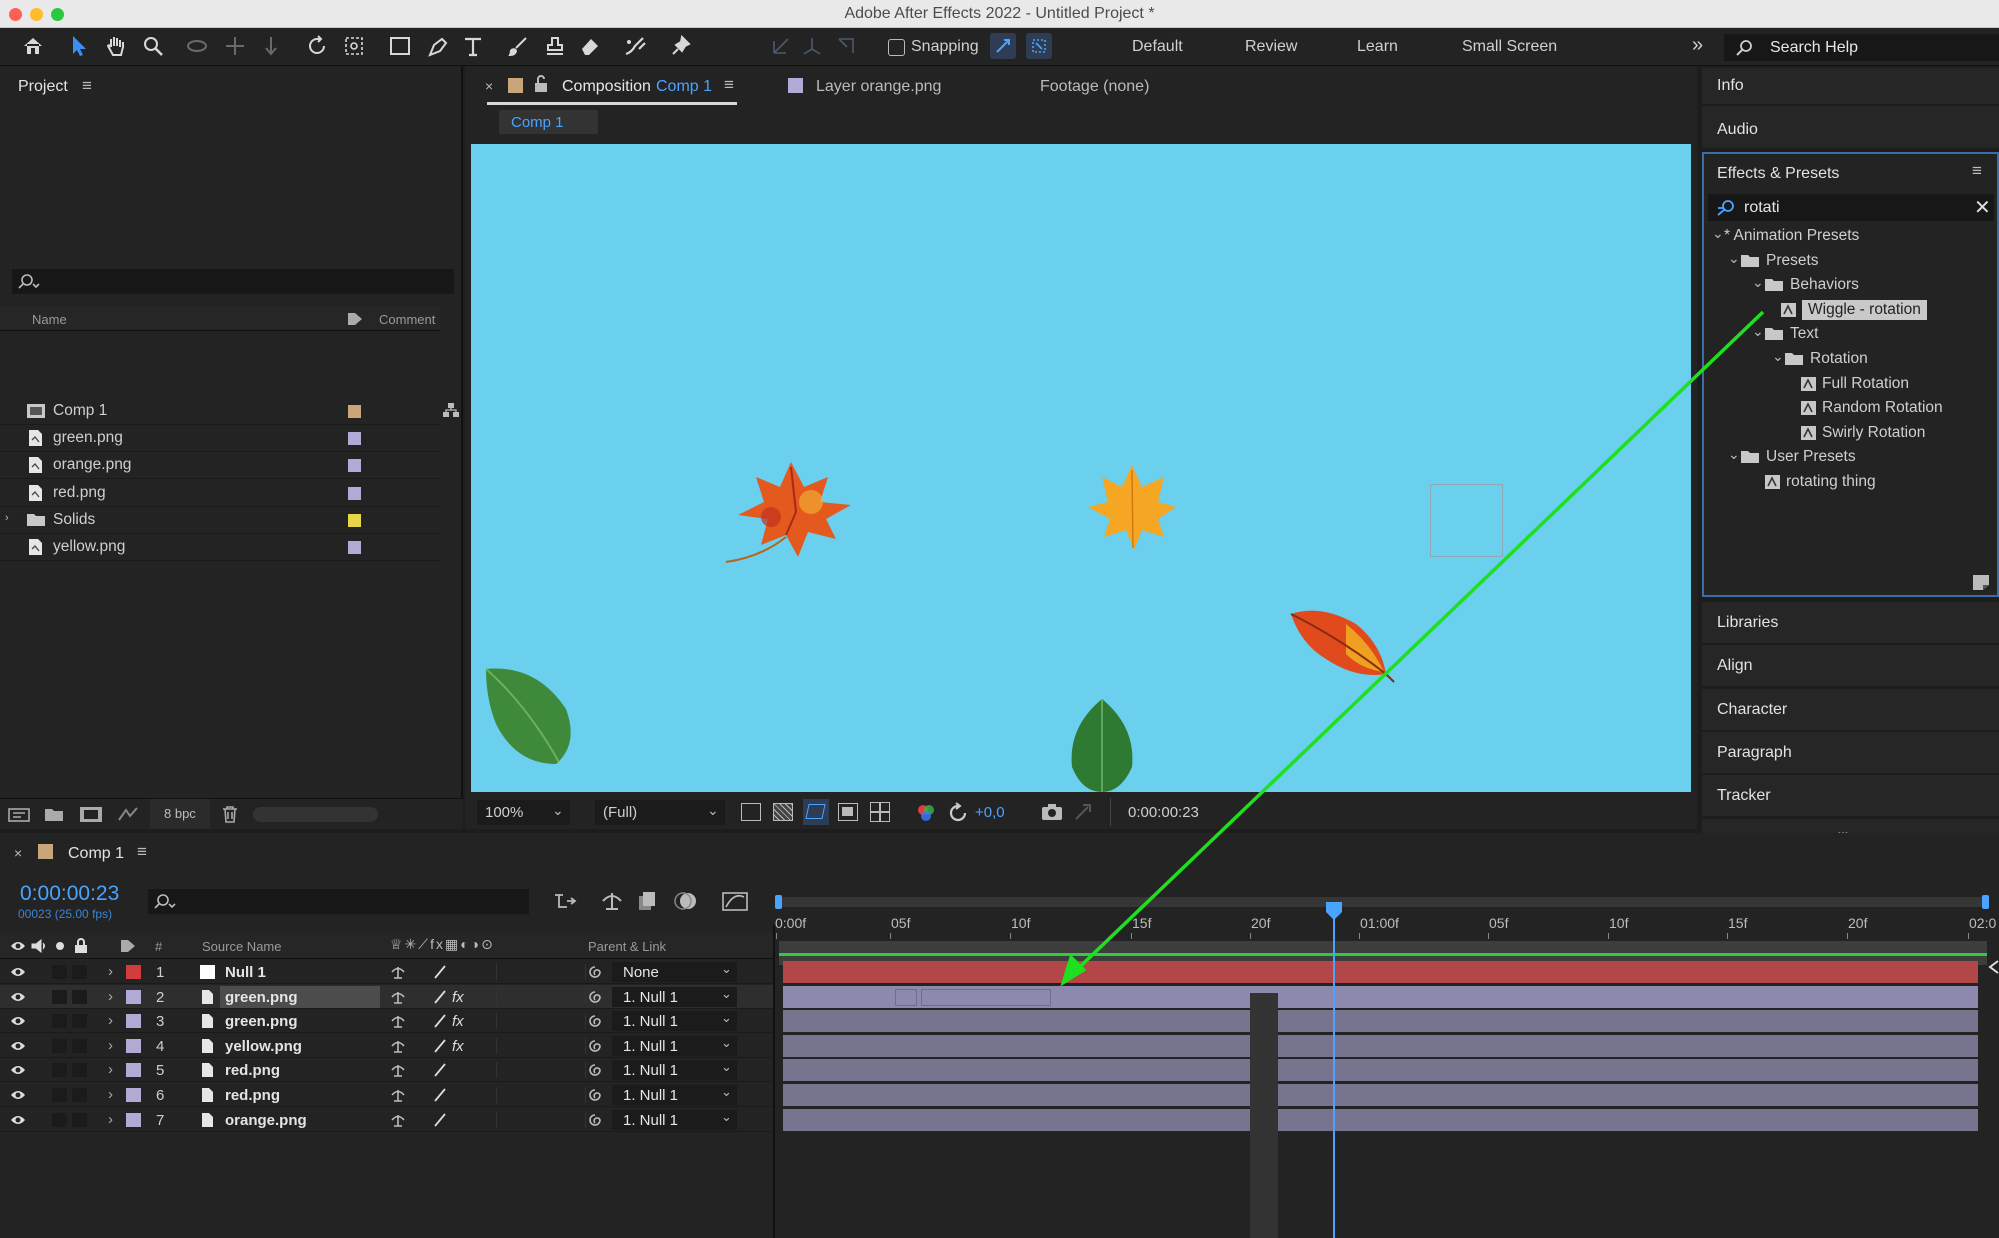  What do you see at coordinates (197, 46) in the screenshot?
I see `orbit-tool-icon` at bounding box center [197, 46].